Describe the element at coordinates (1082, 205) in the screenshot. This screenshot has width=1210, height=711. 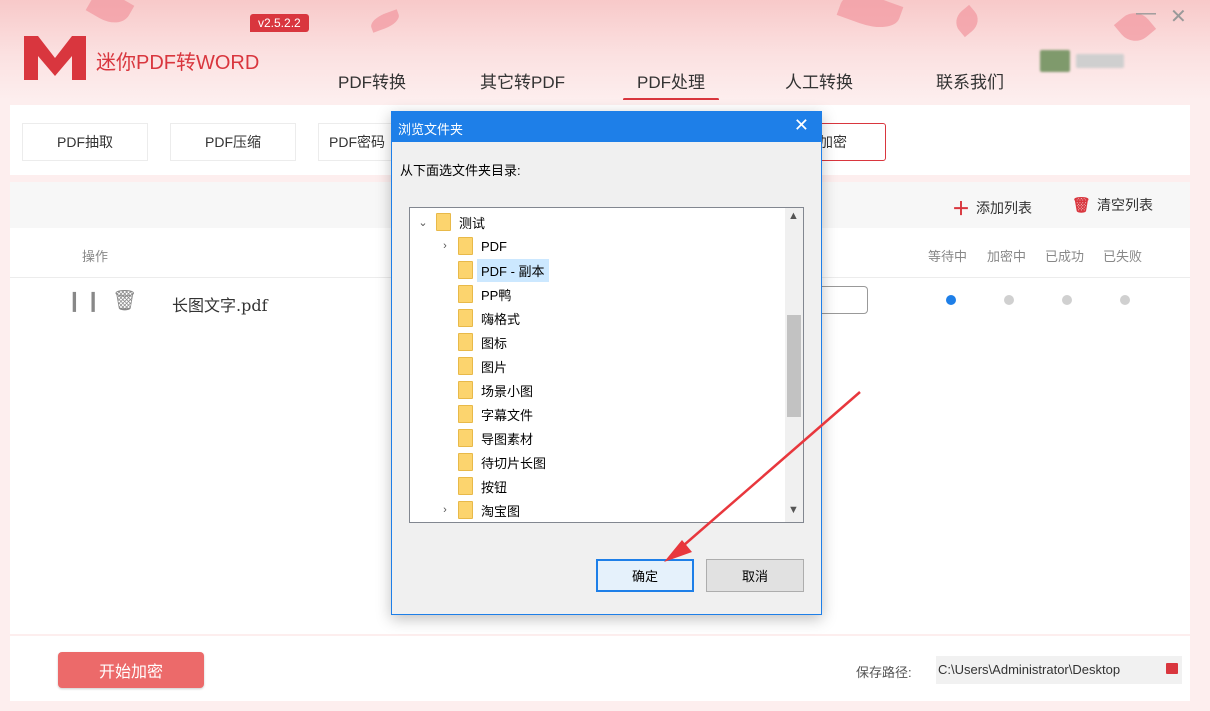
I see `trash-icon: 🗑` at that location.